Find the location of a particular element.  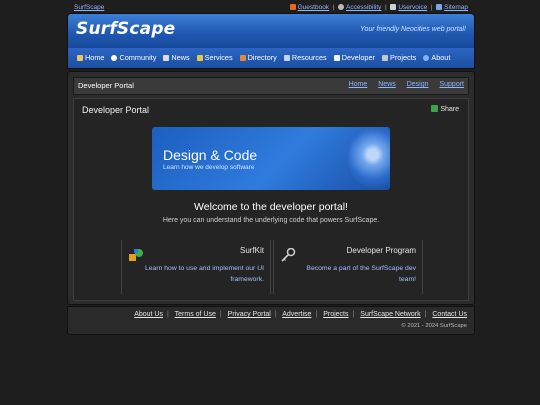

site-home-link: SurfScape is located at coordinates (89, 8).